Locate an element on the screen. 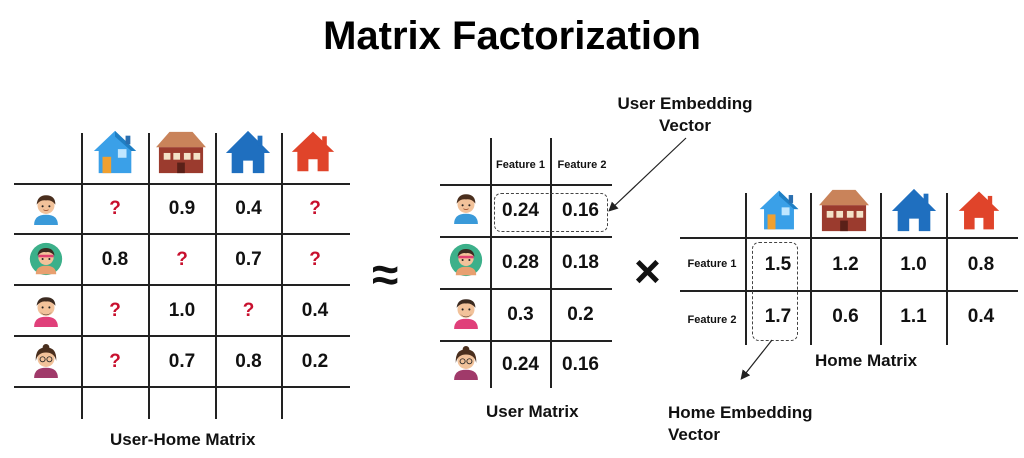 The width and height of the screenshot is (1024, 458). home-matrix-label: Home Matrix is located at coordinates (866, 360).